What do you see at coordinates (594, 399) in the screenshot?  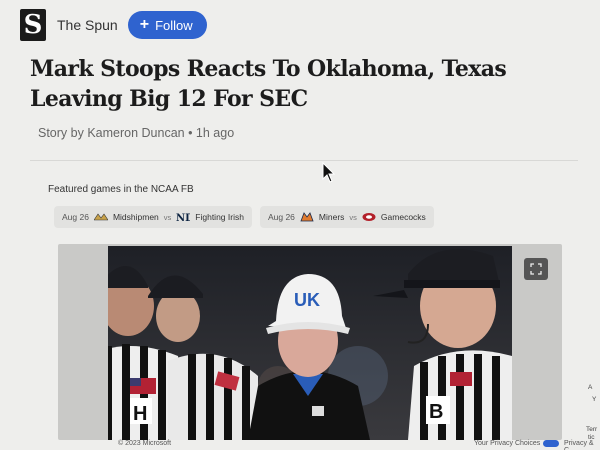 I see `side-fragment: Y` at bounding box center [594, 399].